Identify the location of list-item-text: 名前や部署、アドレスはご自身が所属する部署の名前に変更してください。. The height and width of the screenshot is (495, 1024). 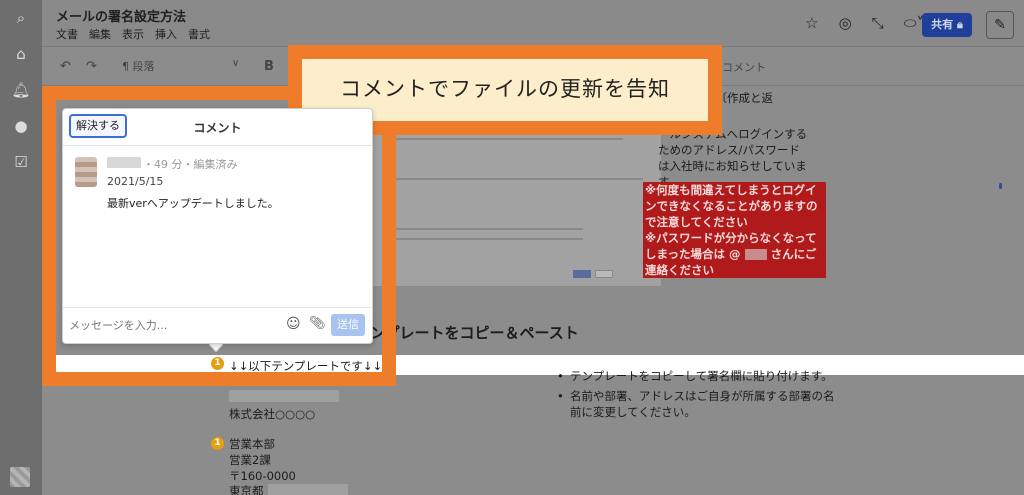
(702, 404).